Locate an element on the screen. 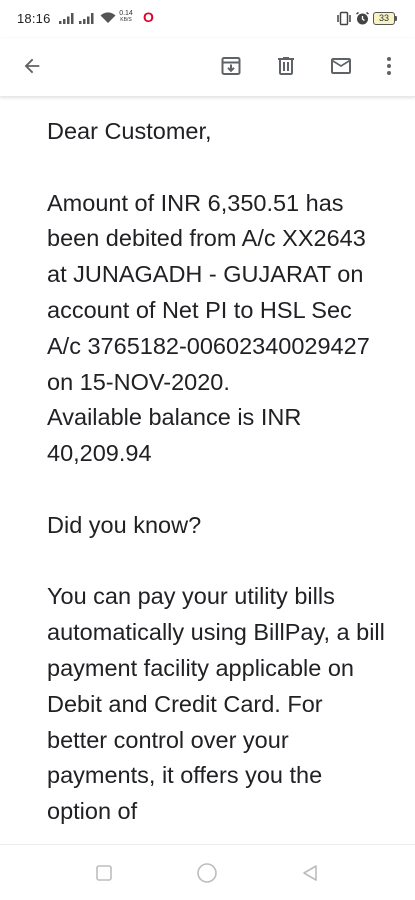  email-toolbar is located at coordinates (207, 67).